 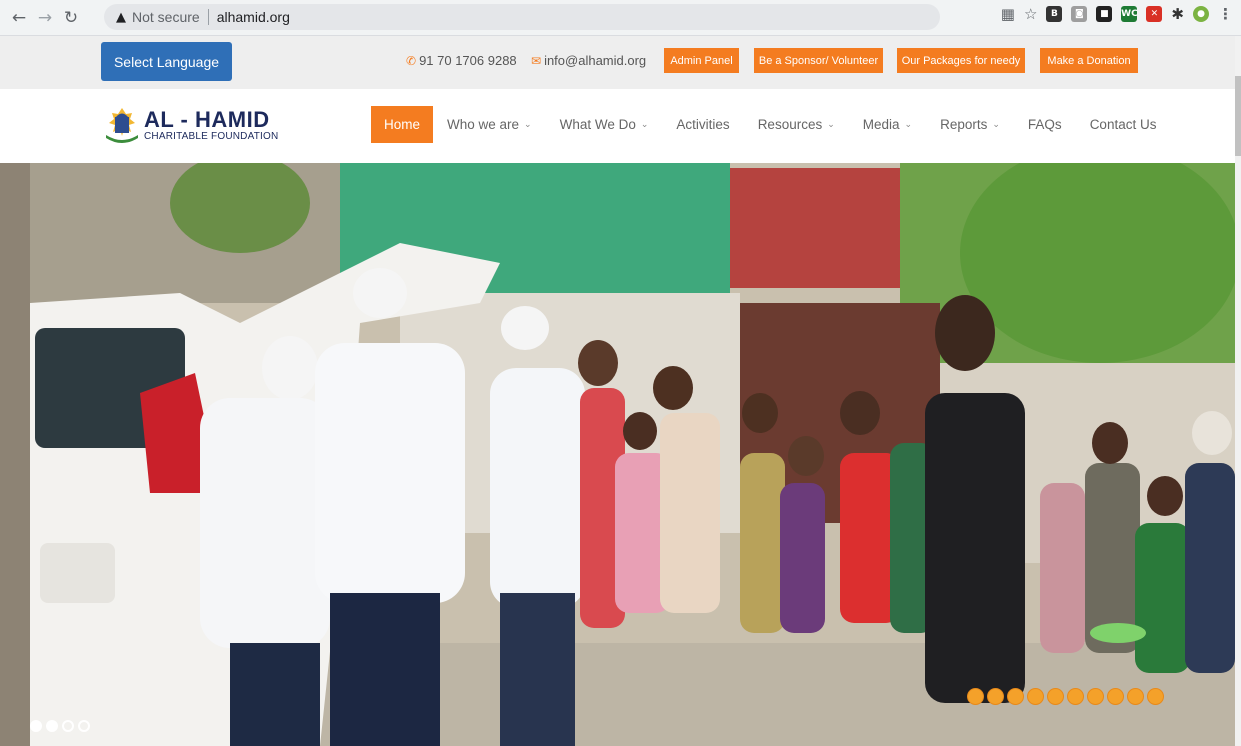 I want to click on avatar-icon: ●, so click(x=1201, y=14).